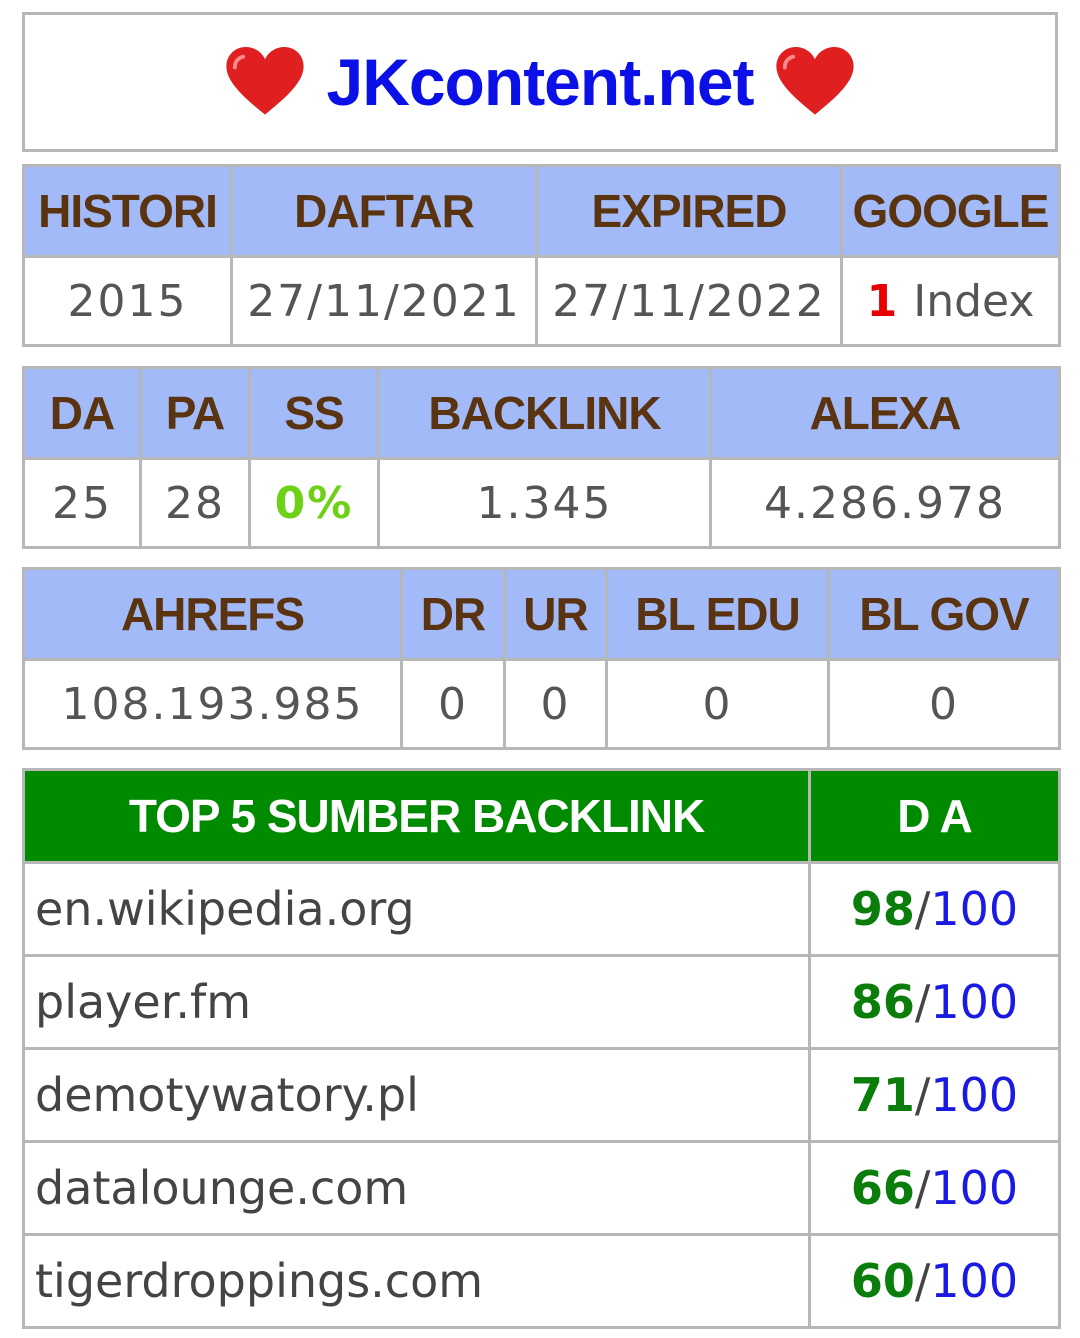 The width and height of the screenshot is (1080, 1338). What do you see at coordinates (416, 816) in the screenshot?
I see `header-top5-sources: TOP 5 SUMBER BACKLINK` at bounding box center [416, 816].